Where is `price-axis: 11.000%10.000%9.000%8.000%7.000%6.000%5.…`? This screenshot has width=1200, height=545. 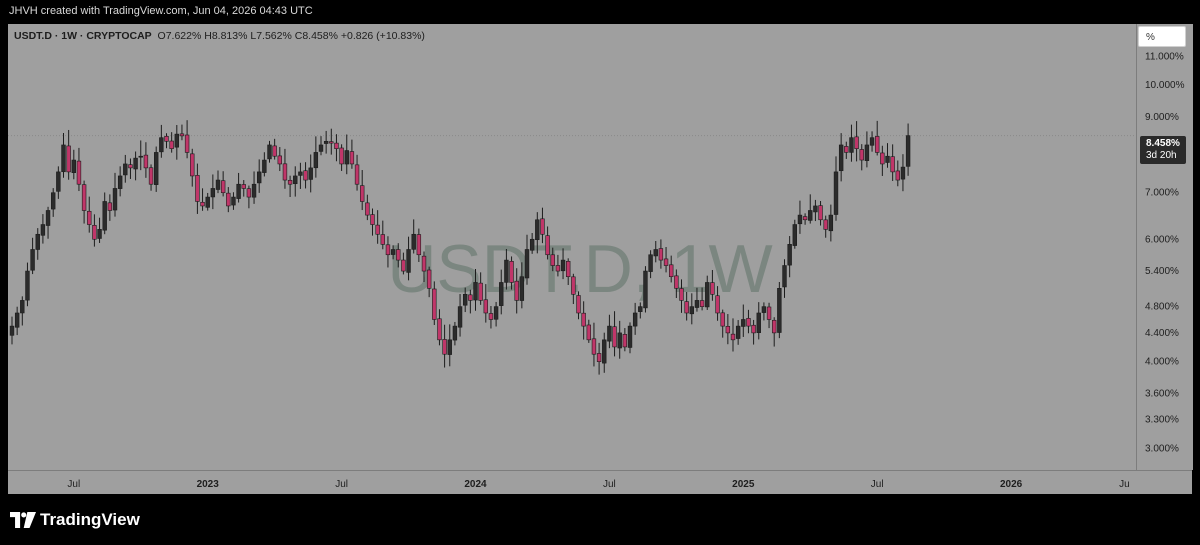
price-axis: 11.000%10.000%9.000%8.000%7.000%6.000%5.… is located at coordinates (1164, 247).